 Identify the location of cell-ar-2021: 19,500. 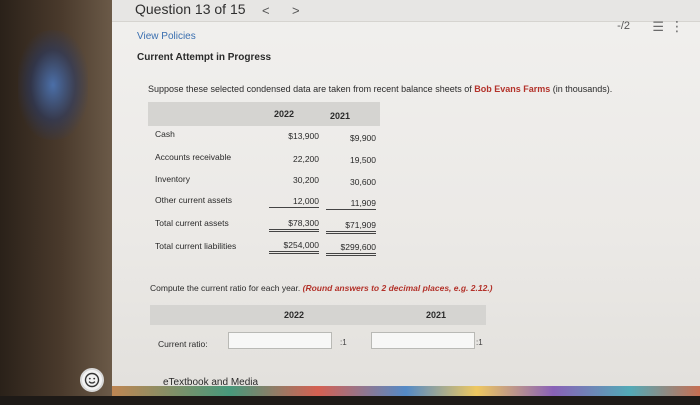
(363, 160).